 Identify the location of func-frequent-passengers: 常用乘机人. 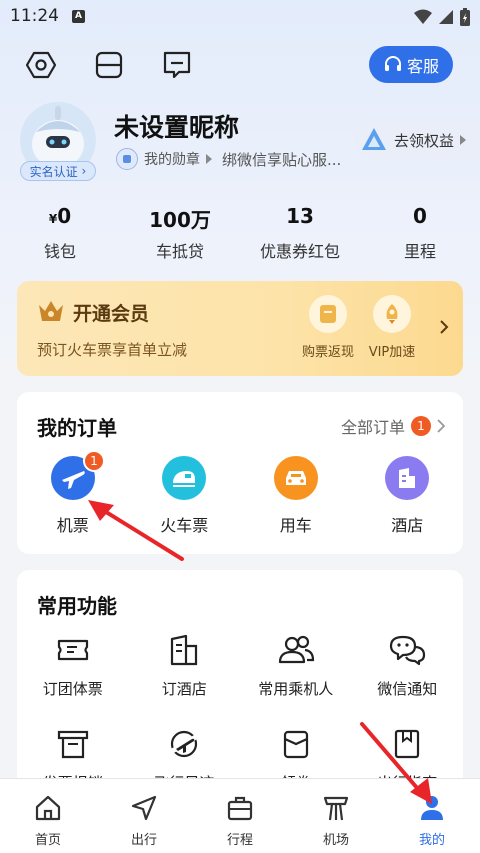
(296, 670).